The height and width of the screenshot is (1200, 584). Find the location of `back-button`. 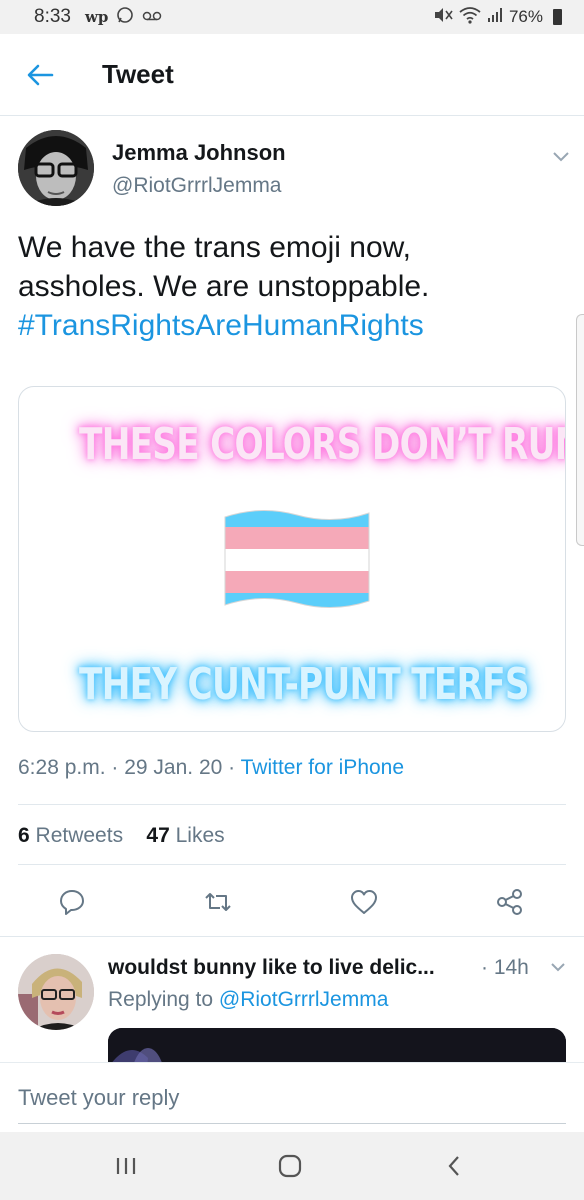

back-button is located at coordinates (40, 75).